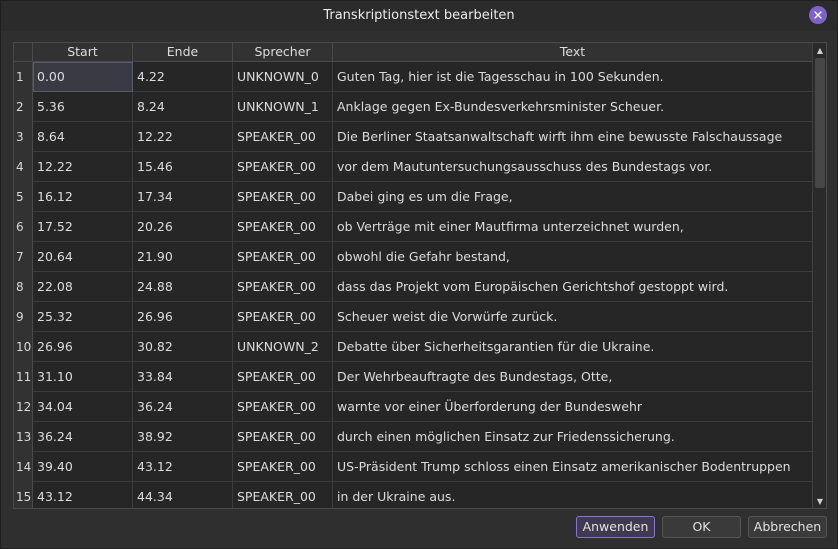 Image resolution: width=838 pixels, height=549 pixels. Describe the element at coordinates (572, 197) in the screenshot. I see `cell-text: Dabei ging es um die Frage,` at that location.